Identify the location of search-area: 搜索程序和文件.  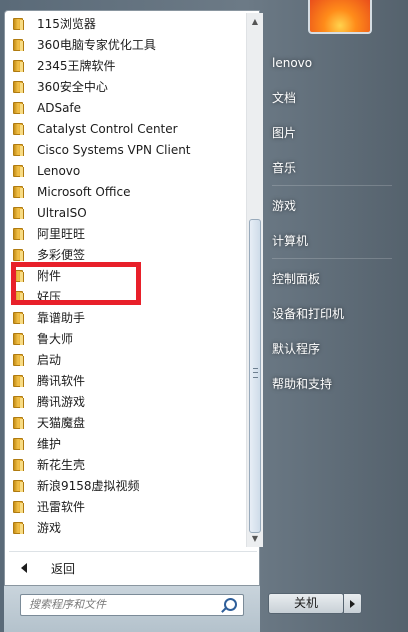
(132, 609).